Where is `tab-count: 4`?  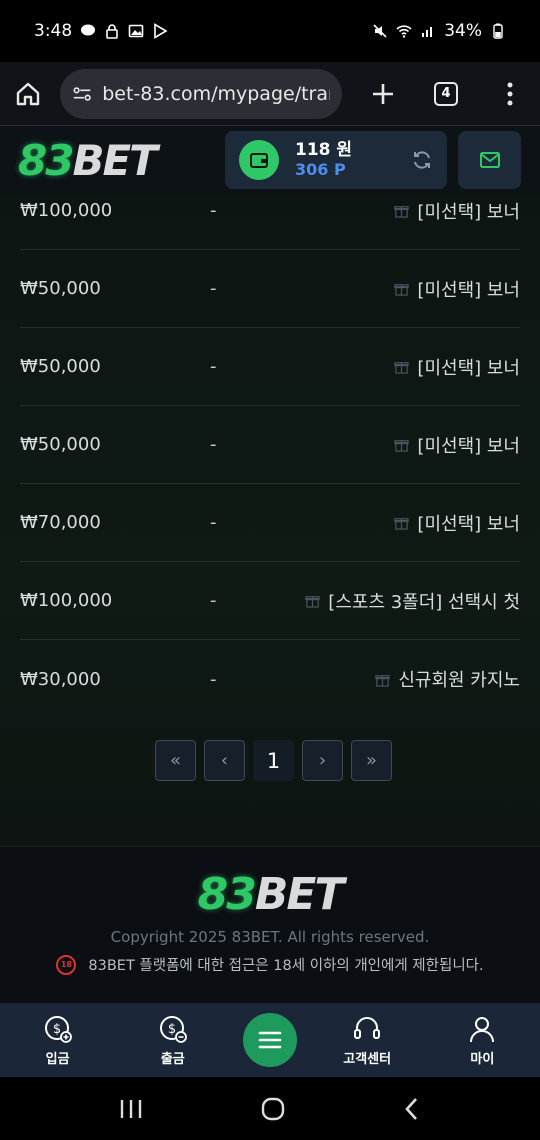
tab-count: 4 is located at coordinates (446, 93).